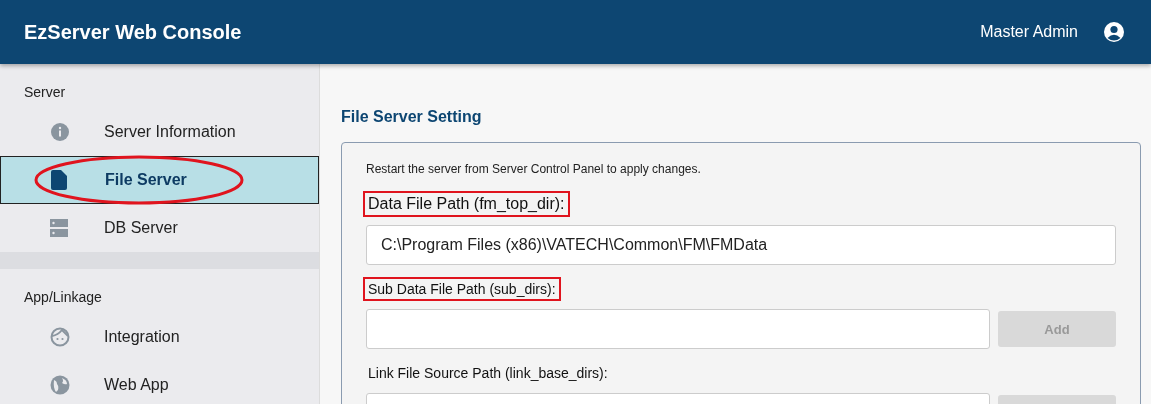  Describe the element at coordinates (45, 92) in the screenshot. I see `group-label: Server` at that location.